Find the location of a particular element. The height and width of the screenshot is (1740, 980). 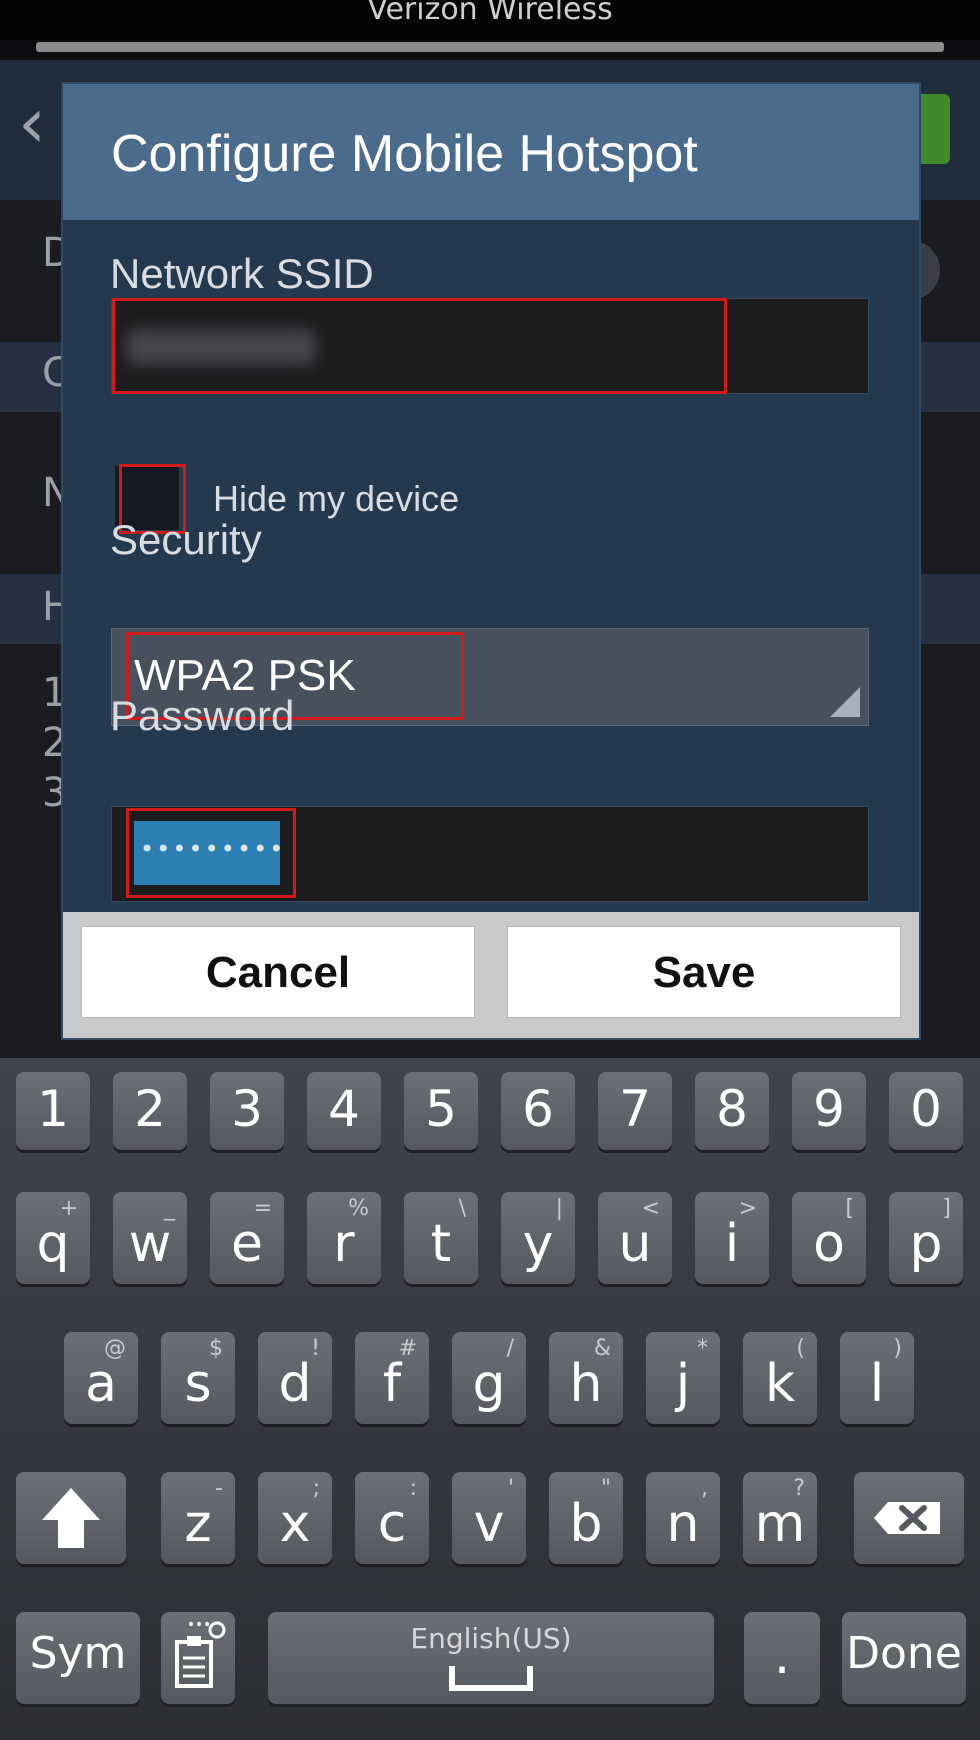

key-z: -z is located at coordinates (198, 1518).